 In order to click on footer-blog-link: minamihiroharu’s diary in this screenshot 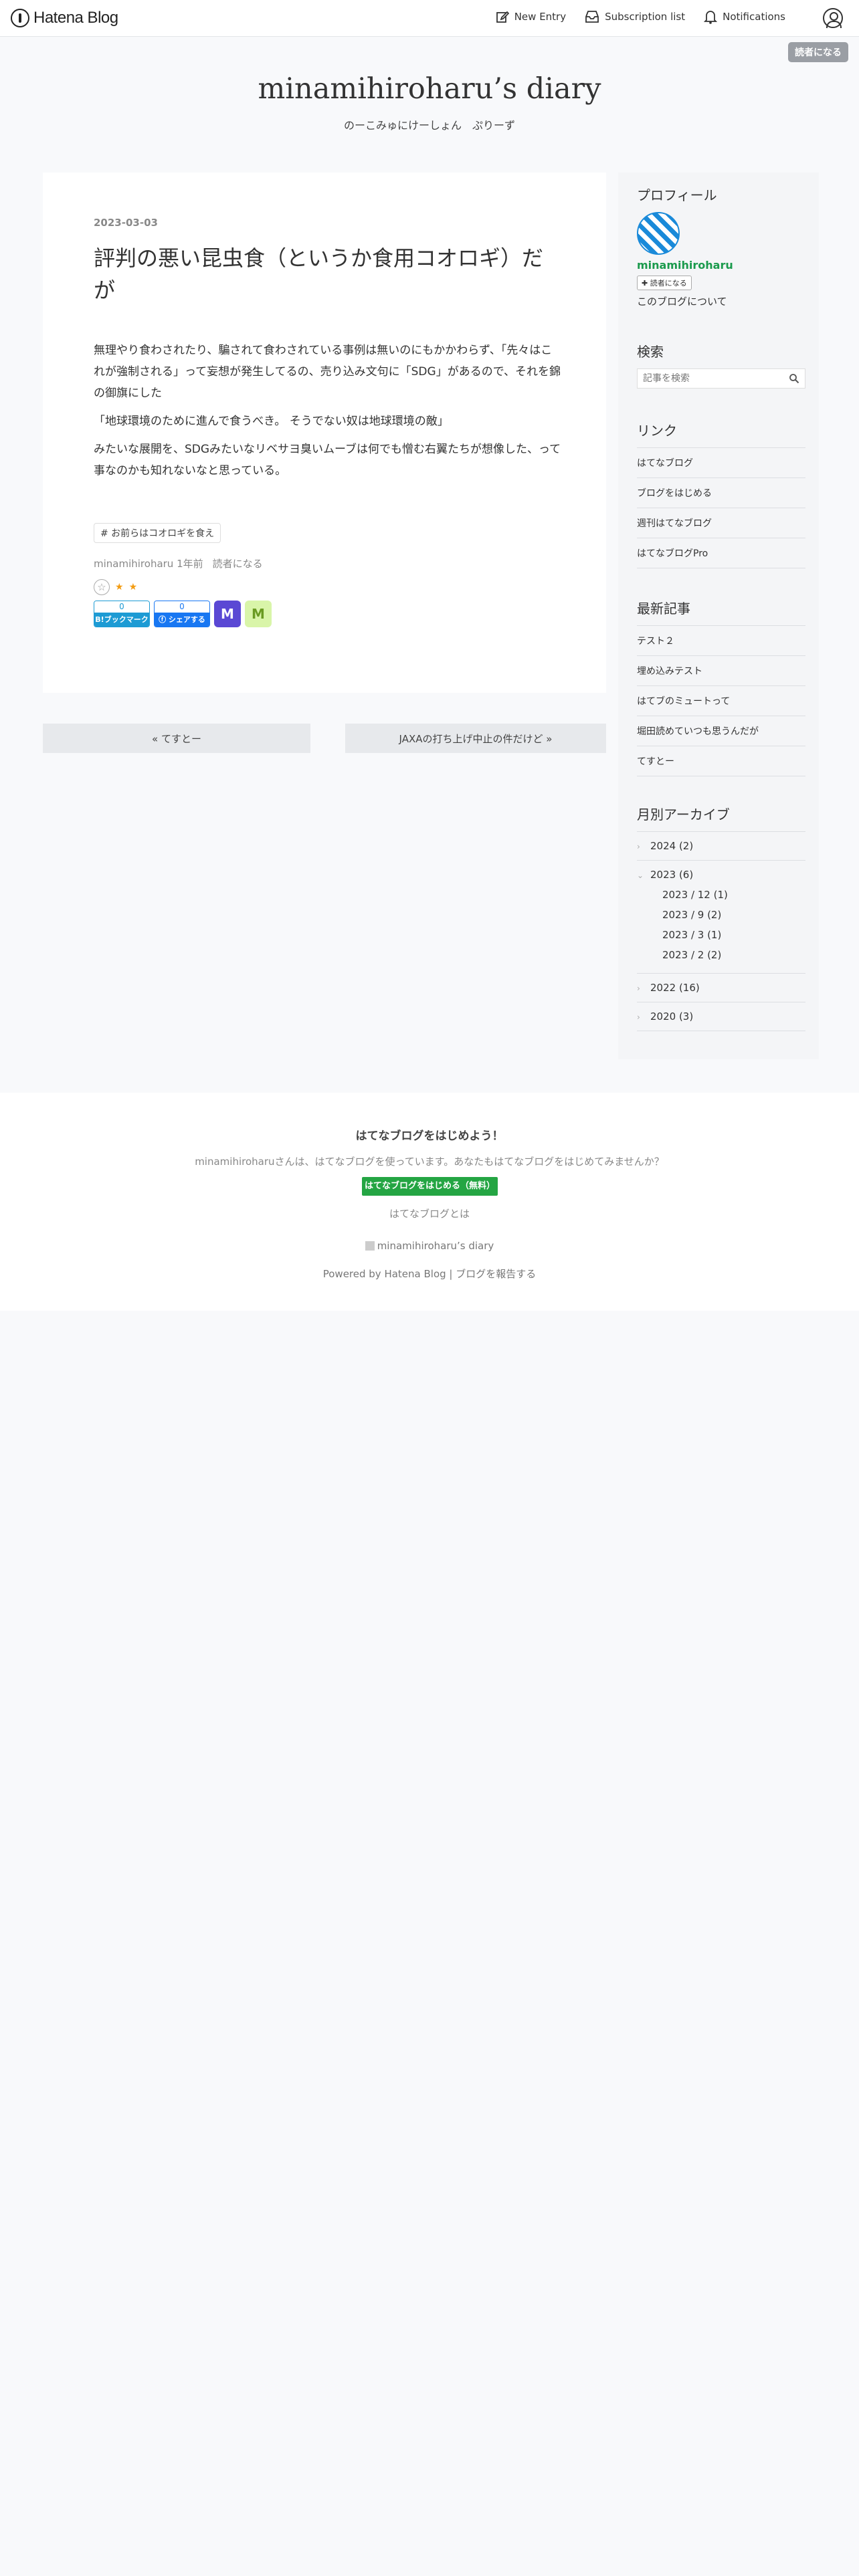, I will do `click(429, 1246)`.